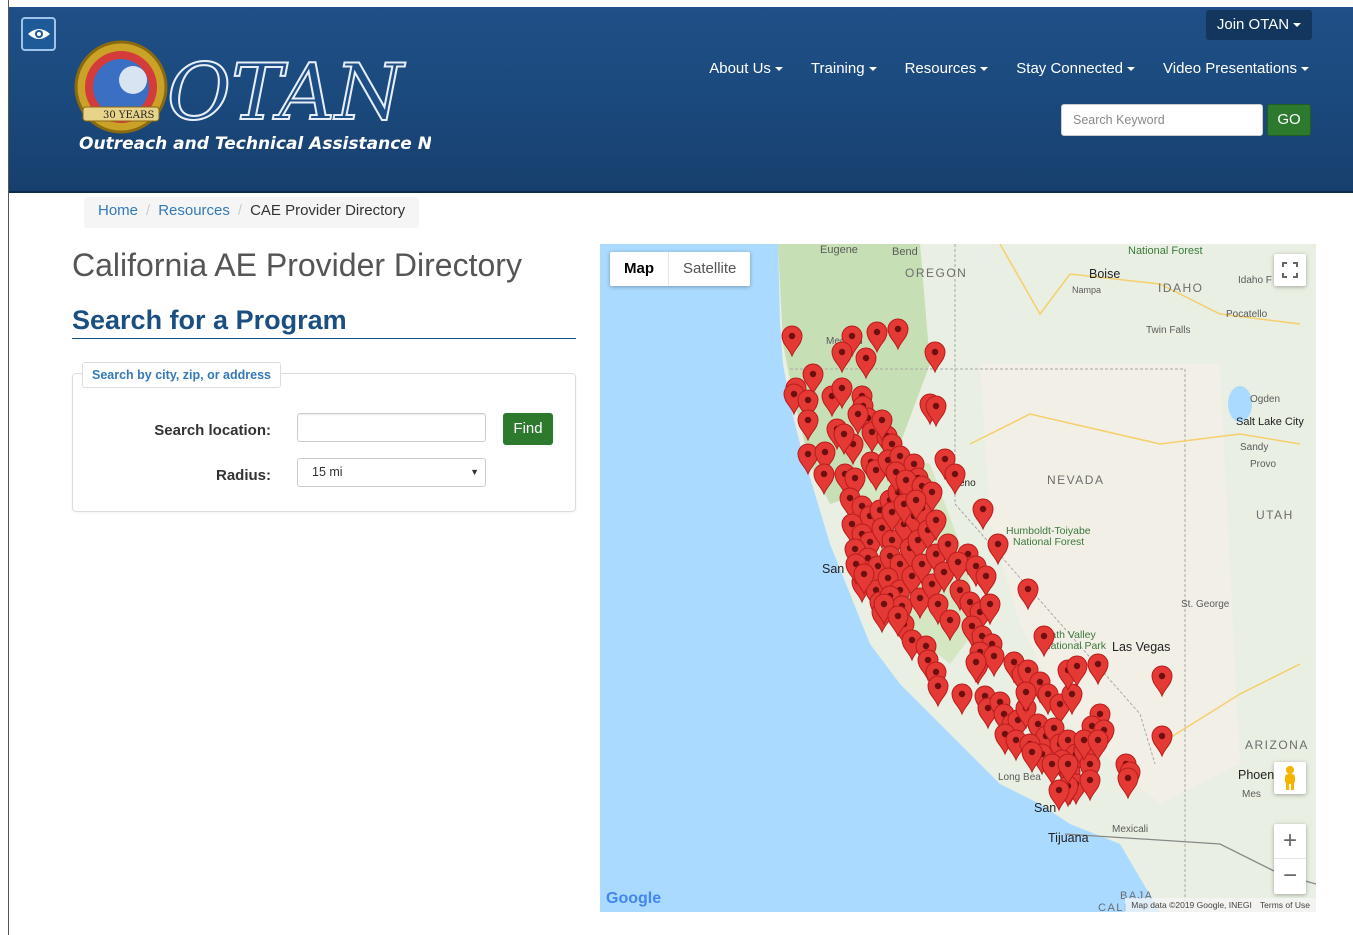 The image size is (1353, 935). Describe the element at coordinates (324, 322) in the screenshot. I see `section-title: Search for a Program` at that location.